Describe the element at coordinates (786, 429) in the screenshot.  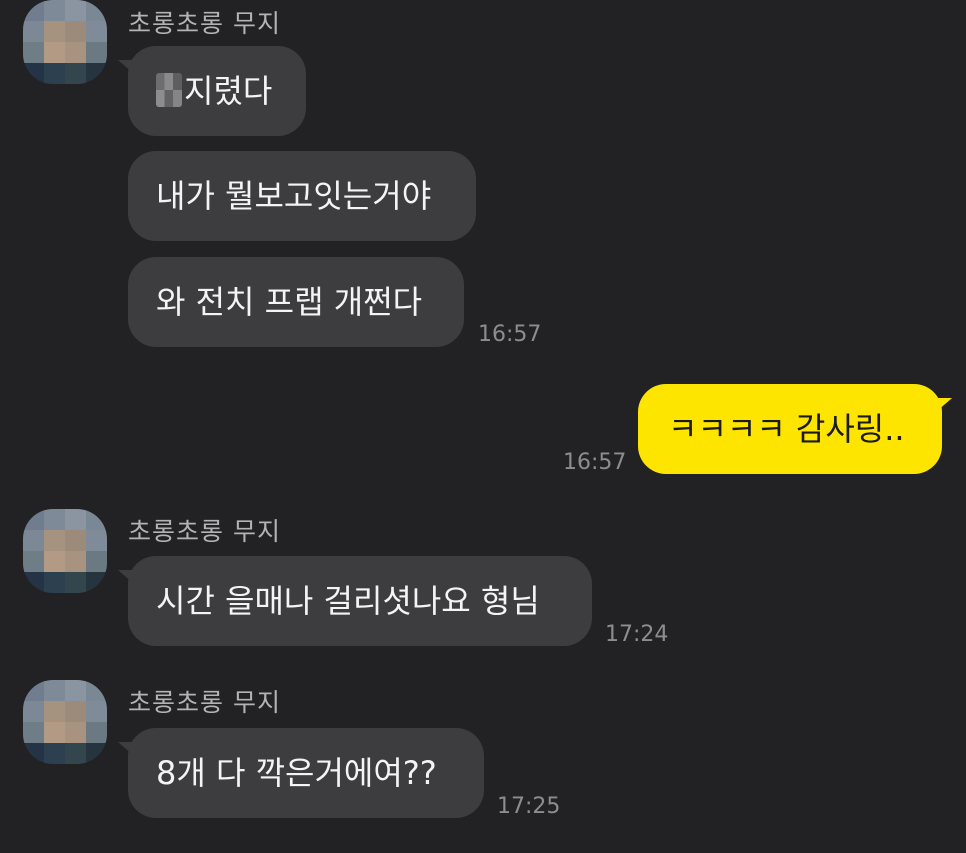
I see `message-text: ㅋㅋㅋㅋ 감사링..` at that location.